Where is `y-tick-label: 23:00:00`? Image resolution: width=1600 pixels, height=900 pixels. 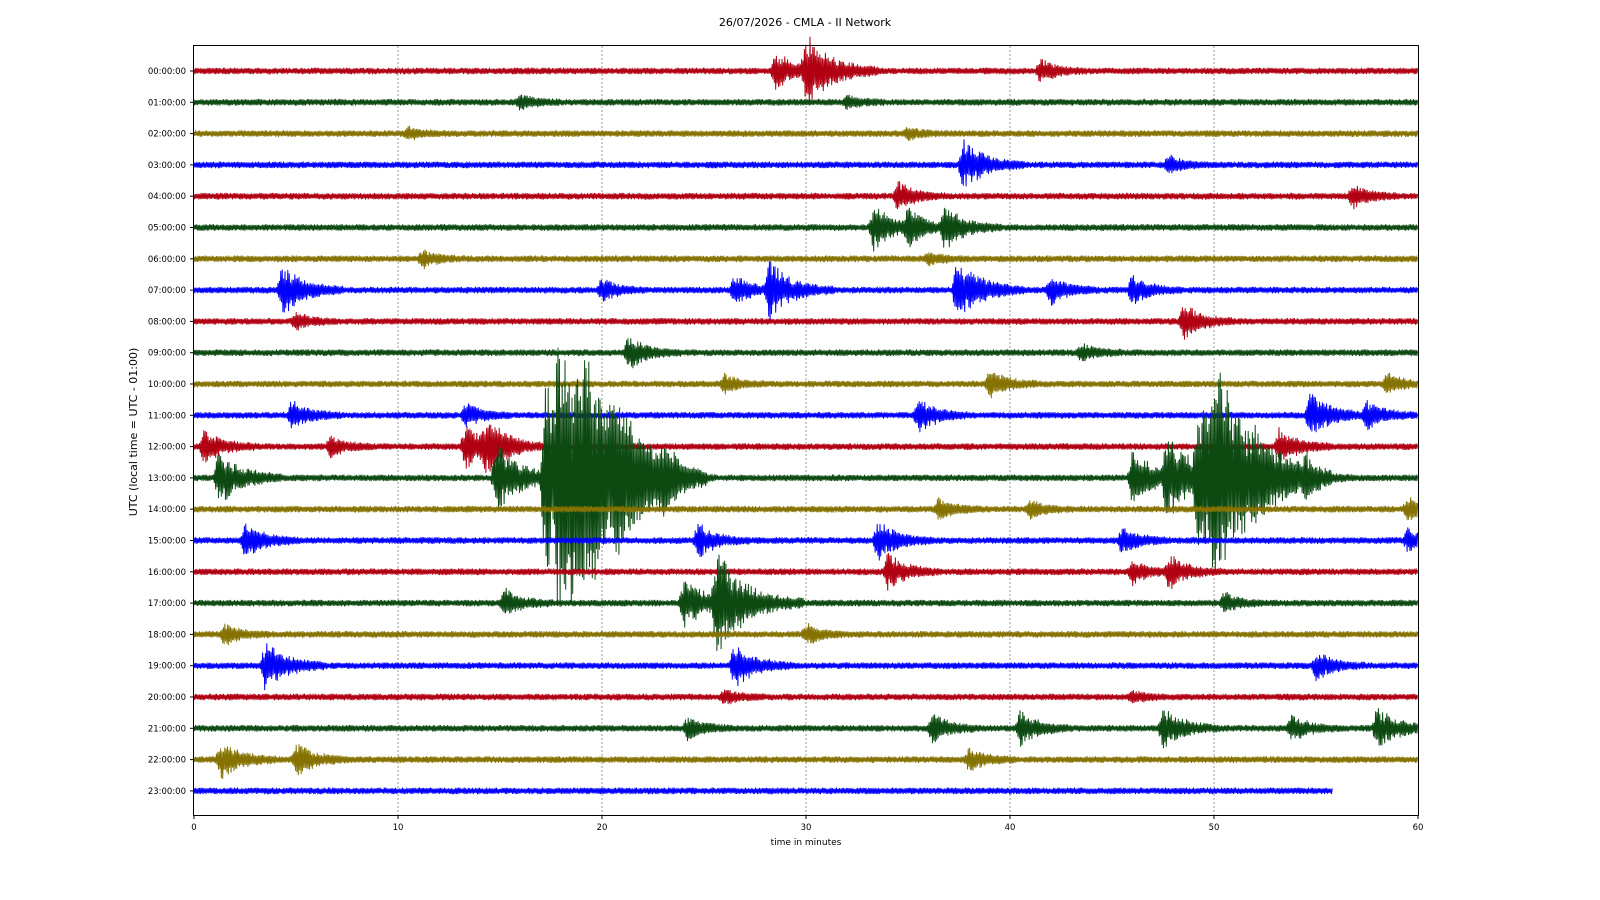 y-tick-label: 23:00:00 is located at coordinates (167, 792).